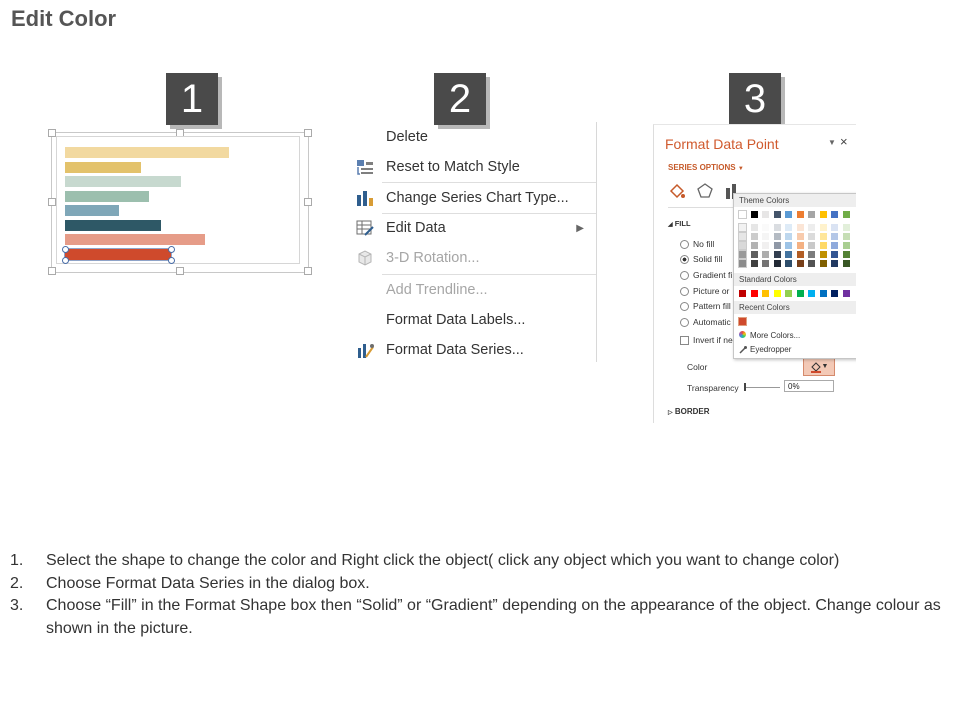 The width and height of the screenshot is (960, 720). What do you see at coordinates (679, 223) in the screenshot?
I see `fill-section-header: ◢ FILL` at bounding box center [679, 223].